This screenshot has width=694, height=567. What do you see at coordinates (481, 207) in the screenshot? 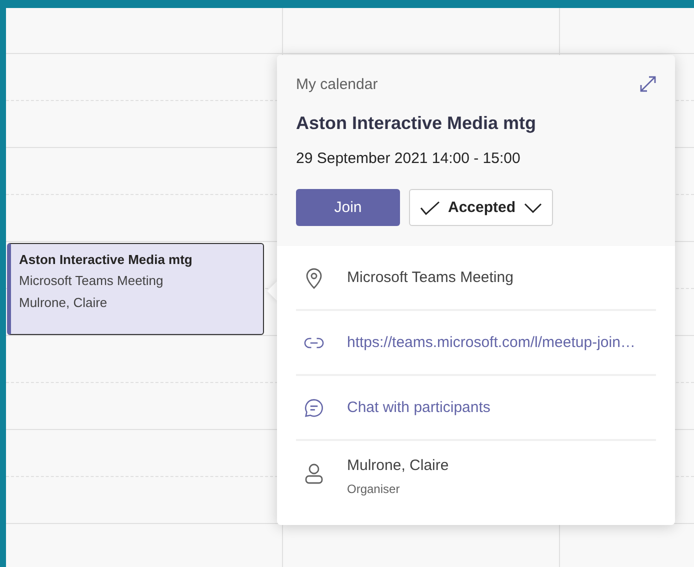
I see `response-dropdown: Accepted` at bounding box center [481, 207].